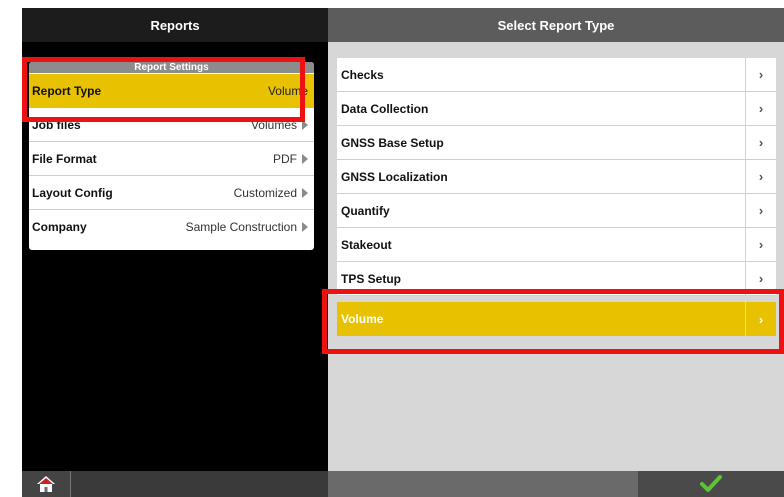 The image size is (784, 497). I want to click on setting-value-text: Volumes, so click(273, 124).